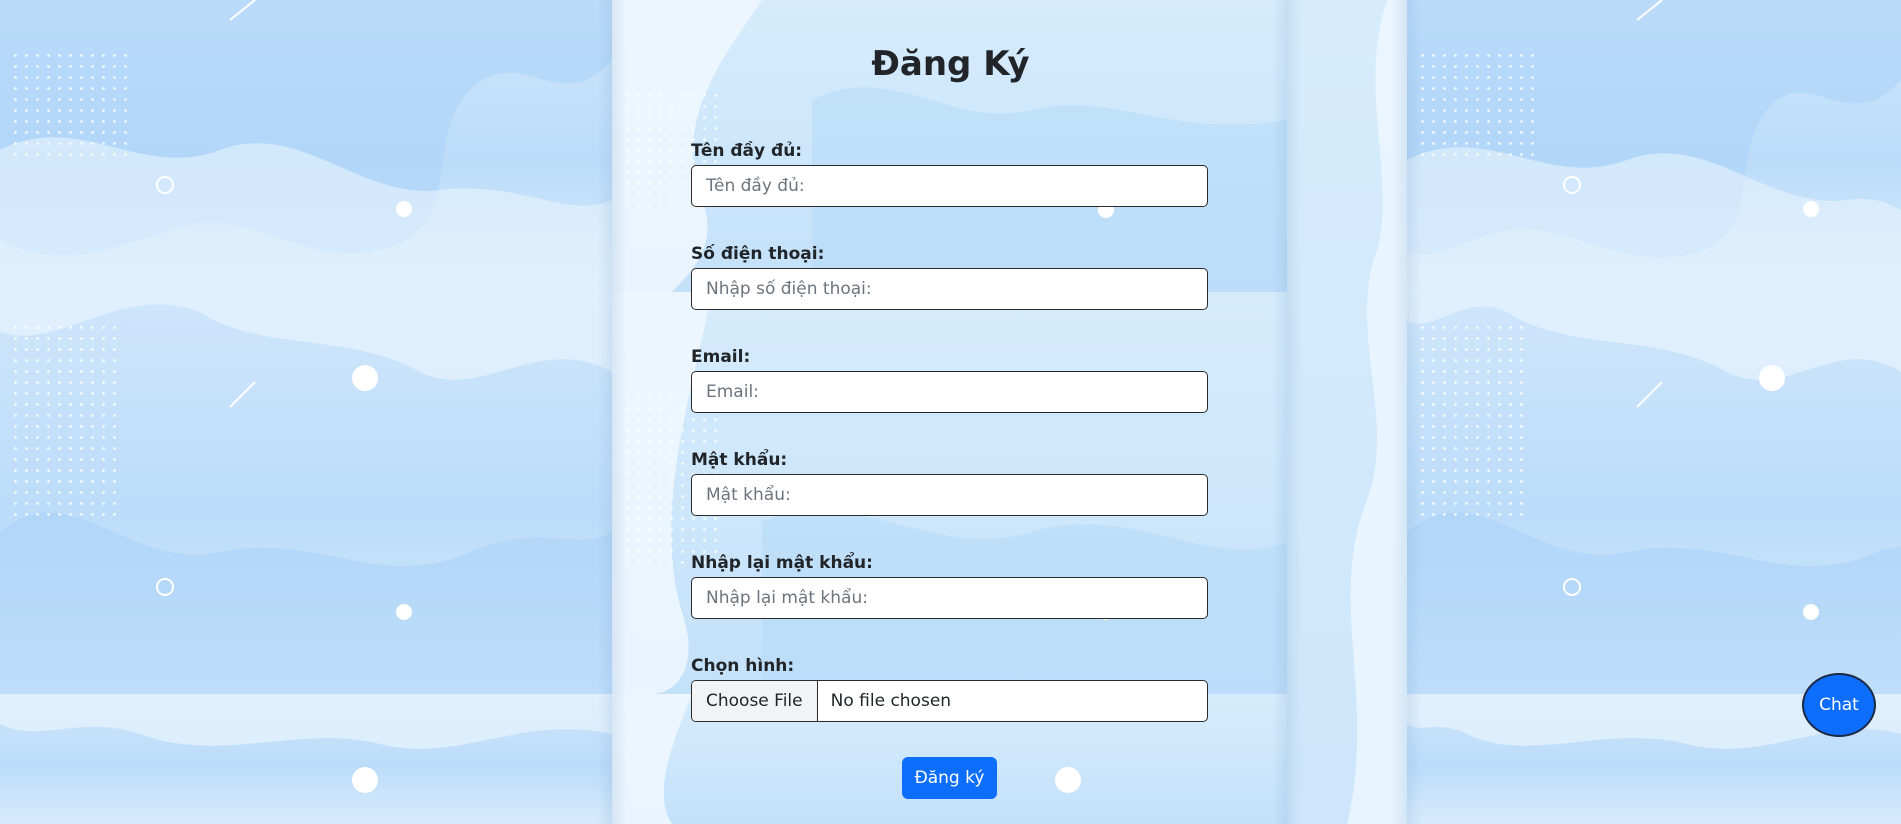  What do you see at coordinates (743, 666) in the screenshot?
I see `image-upload-label: Chọn hình:` at bounding box center [743, 666].